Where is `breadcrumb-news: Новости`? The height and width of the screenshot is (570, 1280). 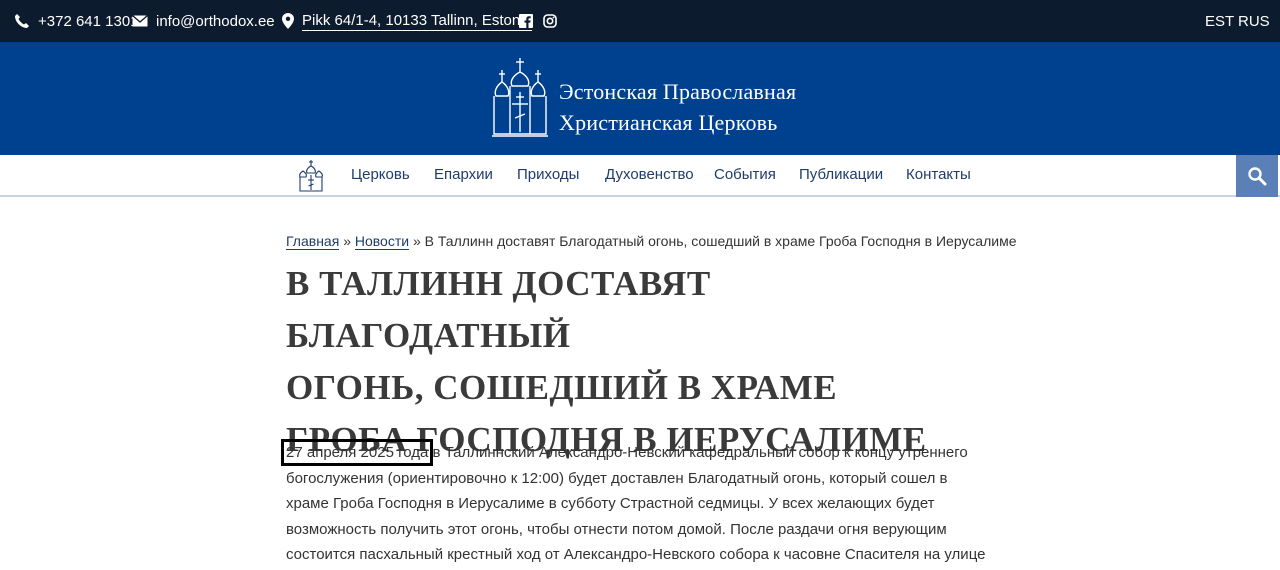 breadcrumb-news: Новости is located at coordinates (382, 241).